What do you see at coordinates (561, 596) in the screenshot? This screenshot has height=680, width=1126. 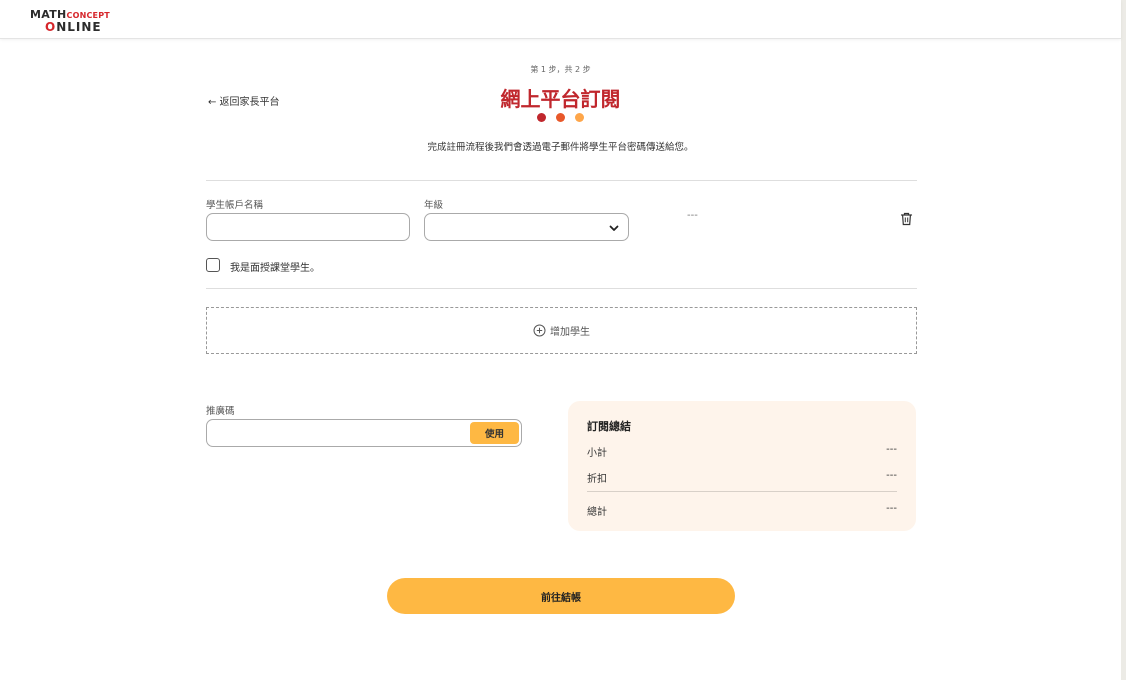 I see `proceed-to-checkout-button: 前往結帳` at bounding box center [561, 596].